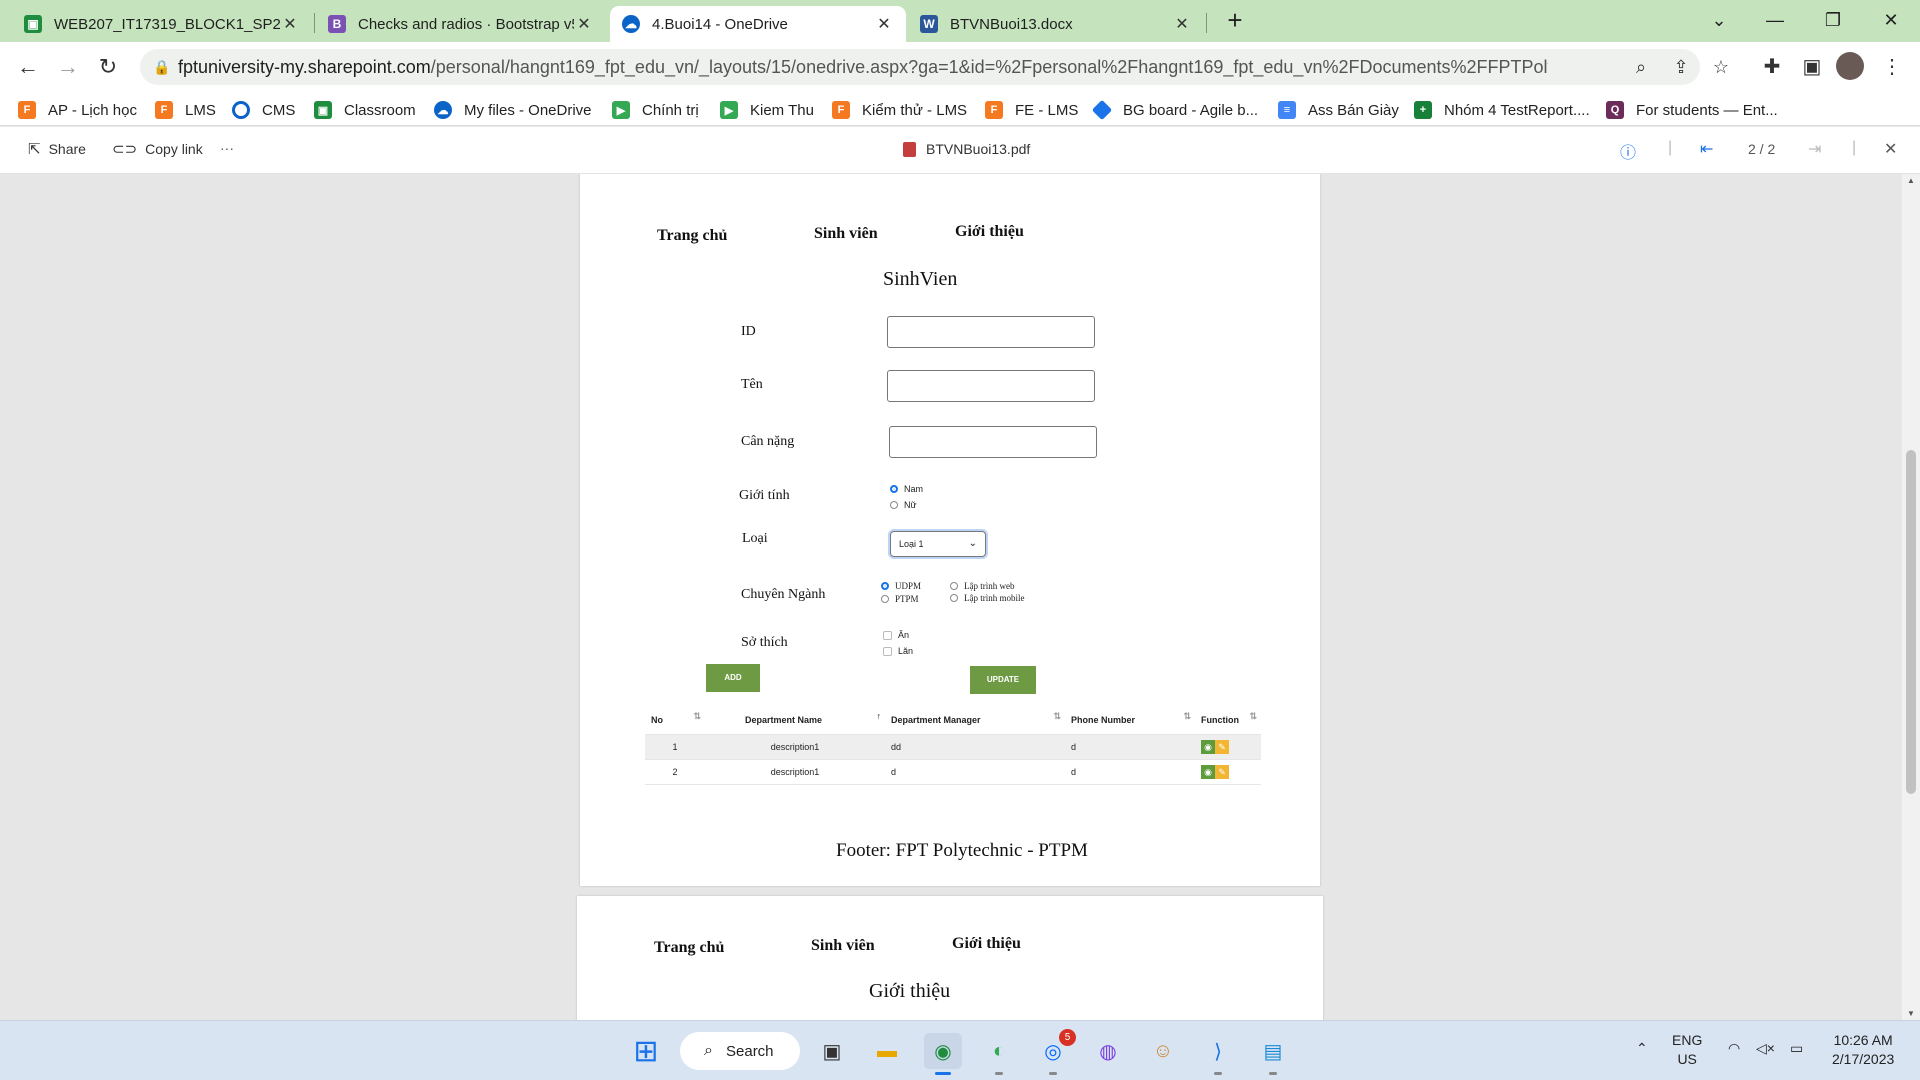 The image size is (1920, 1080). Describe the element at coordinates (899, 110) in the screenshot. I see `bookmark-kiem-thu-lms: F Kiểm thử - LMS` at that location.